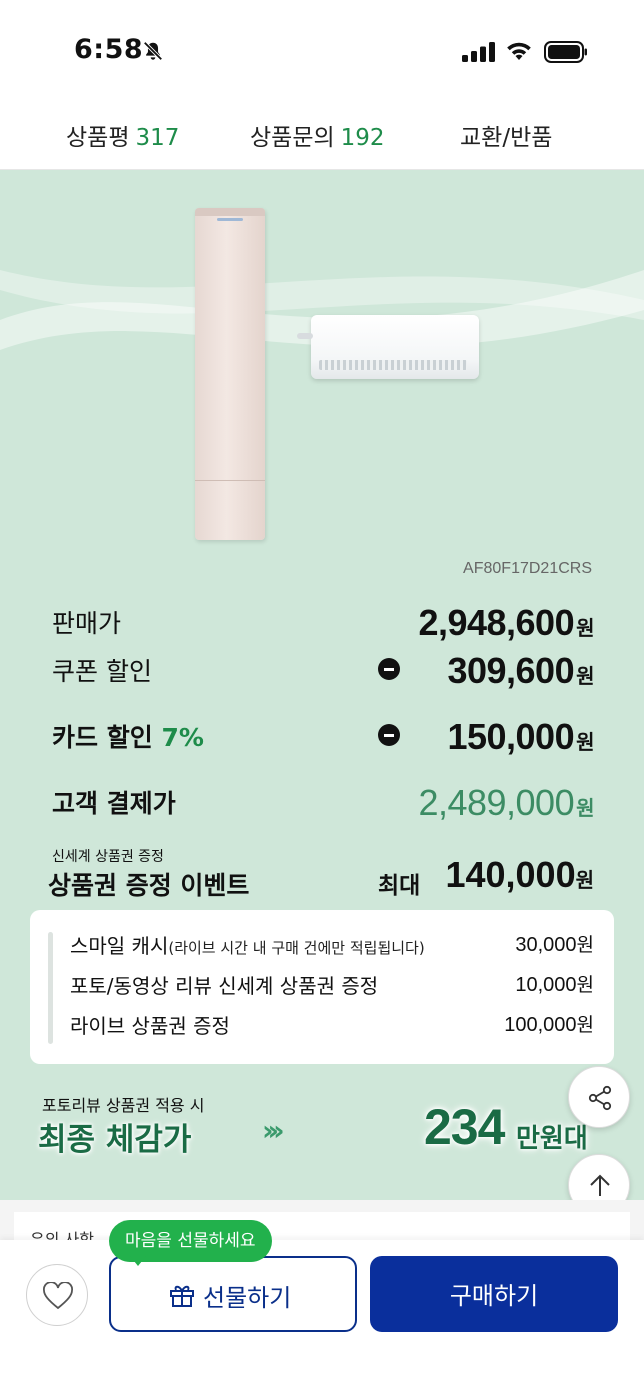  I want to click on card-discount-percent: 7%, so click(182, 737).